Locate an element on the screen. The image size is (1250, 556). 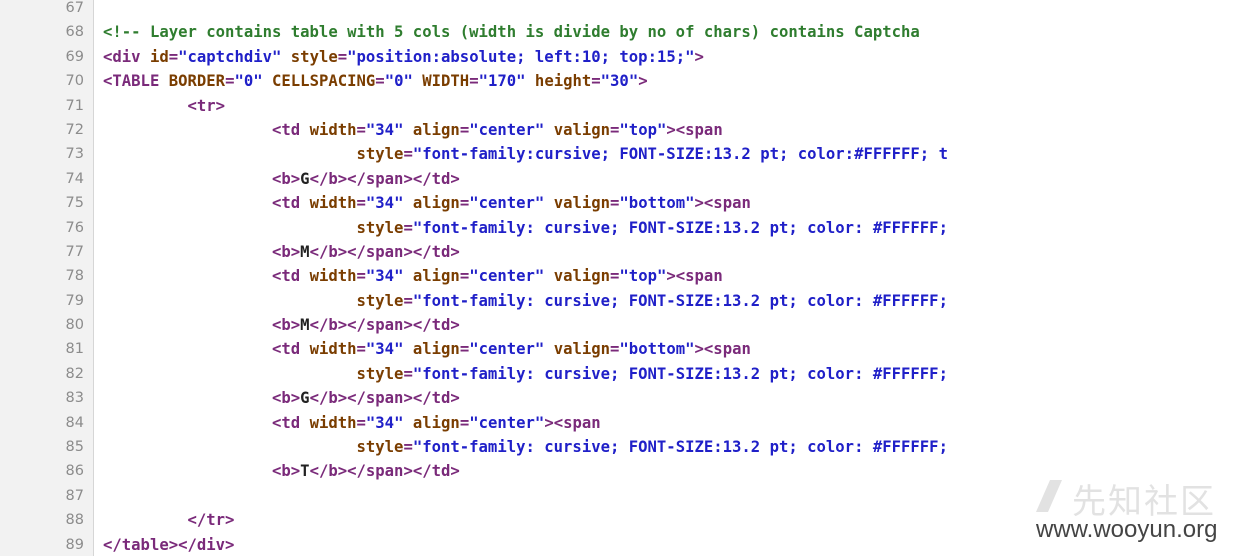
line-number: 88 is located at coordinates (74, 520).